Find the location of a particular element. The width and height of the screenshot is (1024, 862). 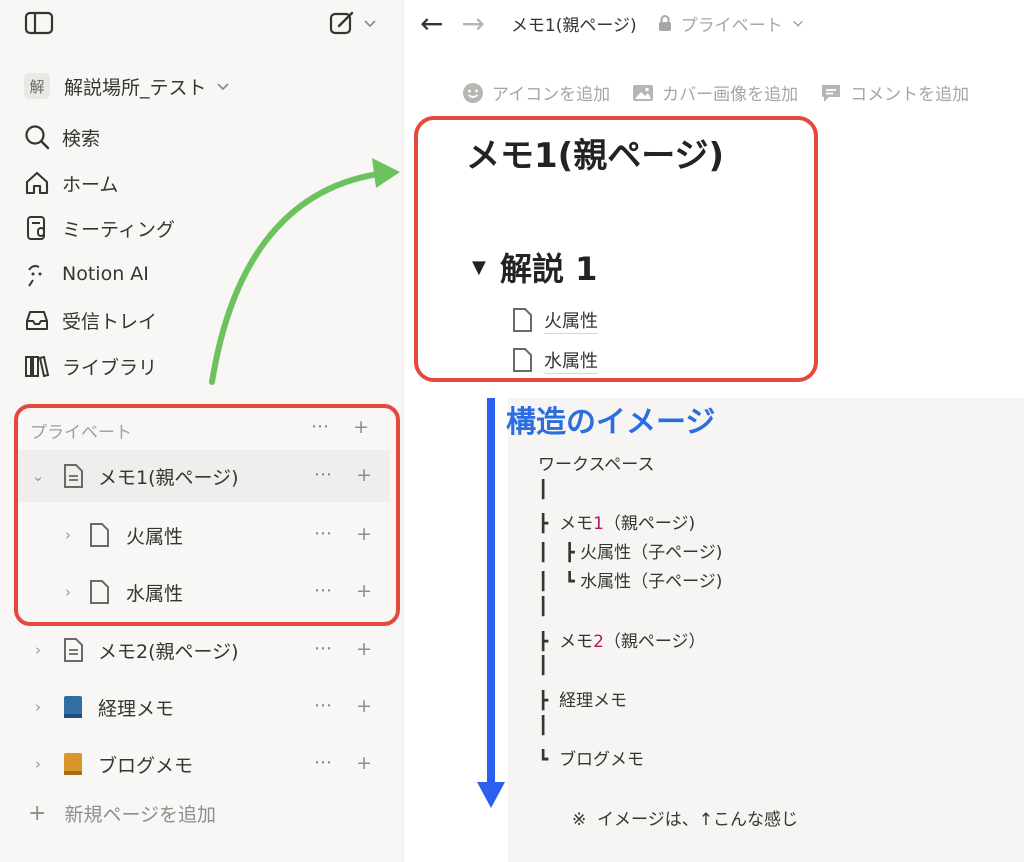

search-icon is located at coordinates (37, 137).